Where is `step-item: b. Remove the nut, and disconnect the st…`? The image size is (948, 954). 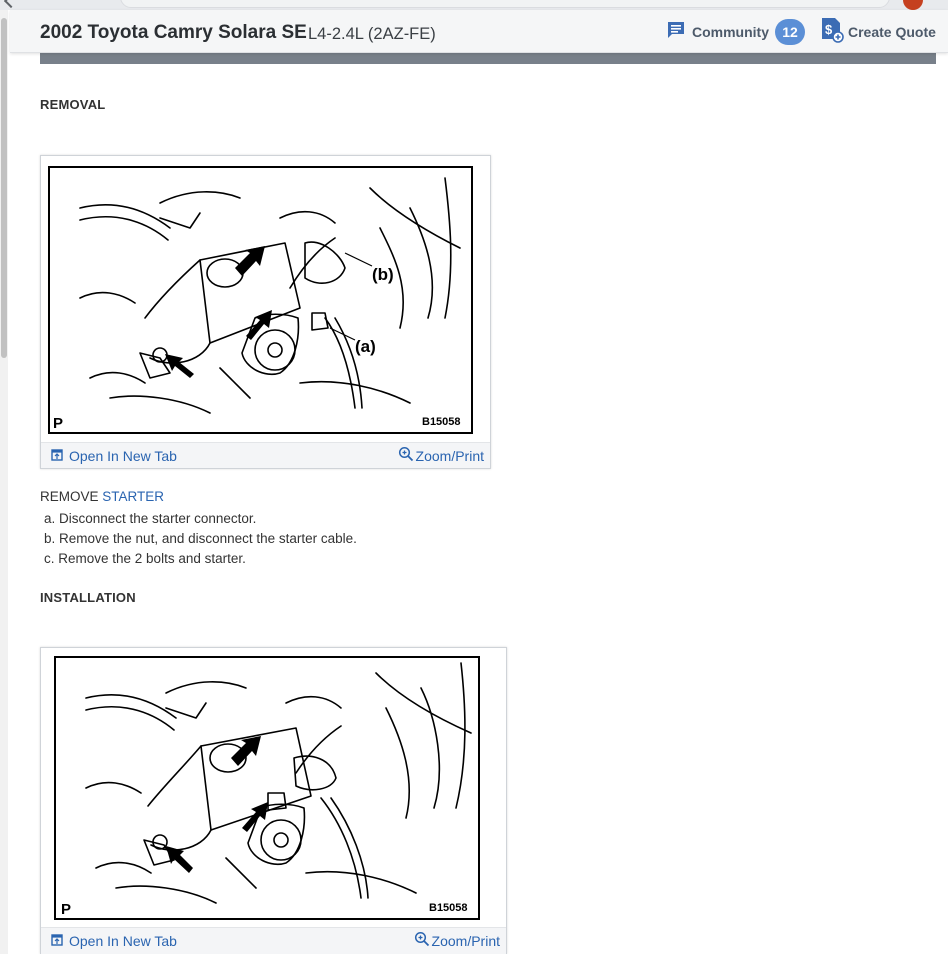
step-item: b. Remove the nut, and disconnect the st… is located at coordinates (200, 538).